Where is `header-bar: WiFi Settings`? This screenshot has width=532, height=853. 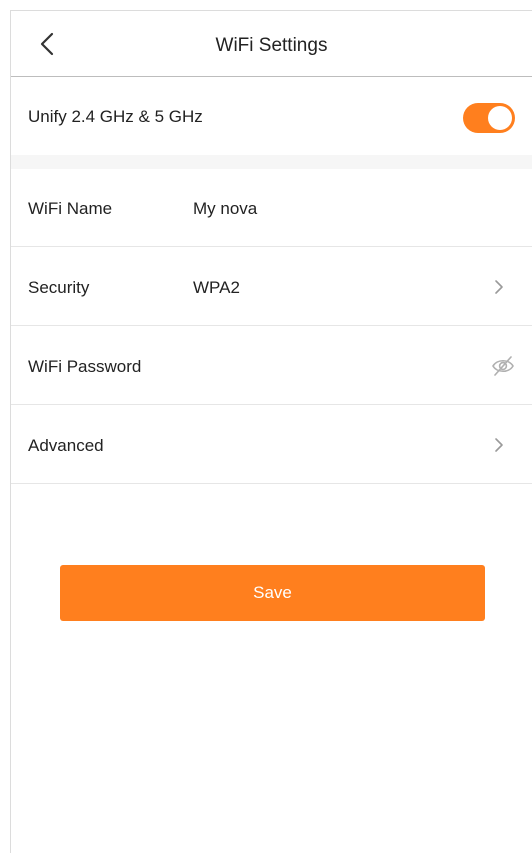
header-bar: WiFi Settings is located at coordinates (271, 44).